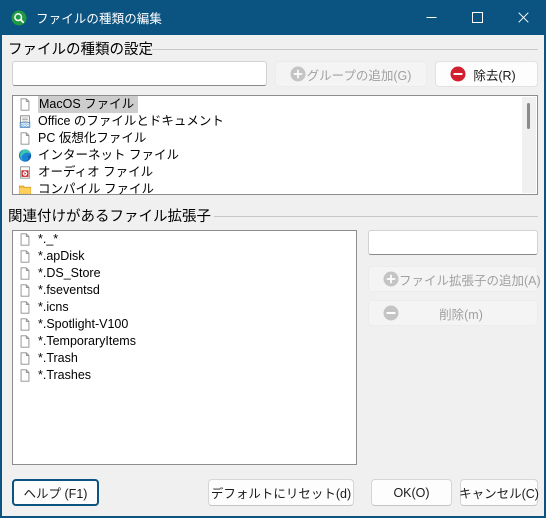  Describe the element at coordinates (53, 307) in the screenshot. I see `list-item-label: *.icns` at that location.